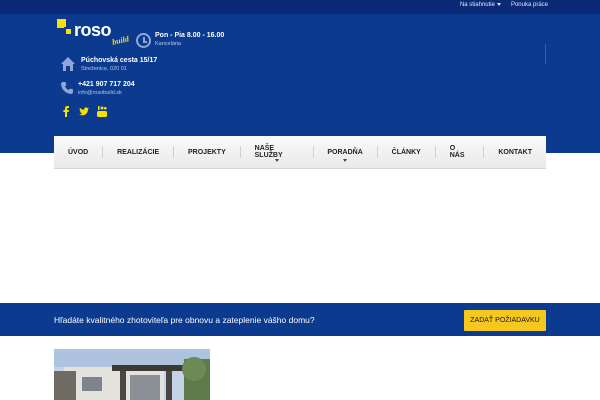 The width and height of the screenshot is (600, 400). I want to click on nav-item-label: PORADŇA, so click(345, 152).